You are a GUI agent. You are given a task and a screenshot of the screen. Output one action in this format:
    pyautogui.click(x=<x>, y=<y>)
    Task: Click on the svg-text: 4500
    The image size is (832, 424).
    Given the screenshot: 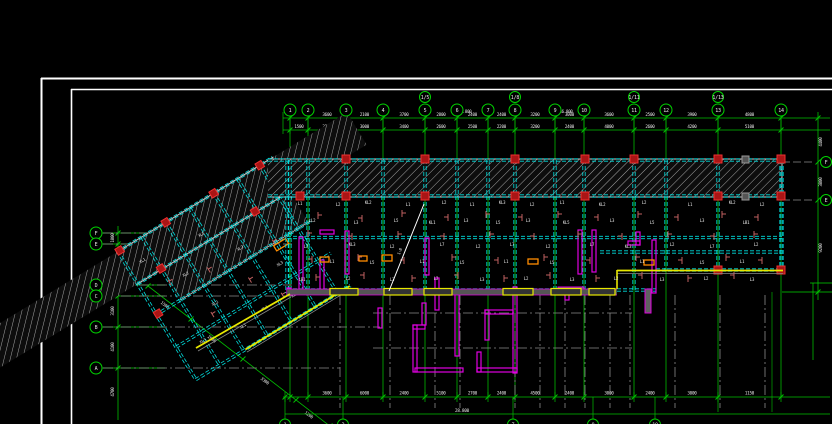 What is the action you would take?
    pyautogui.click(x=535, y=393)
    